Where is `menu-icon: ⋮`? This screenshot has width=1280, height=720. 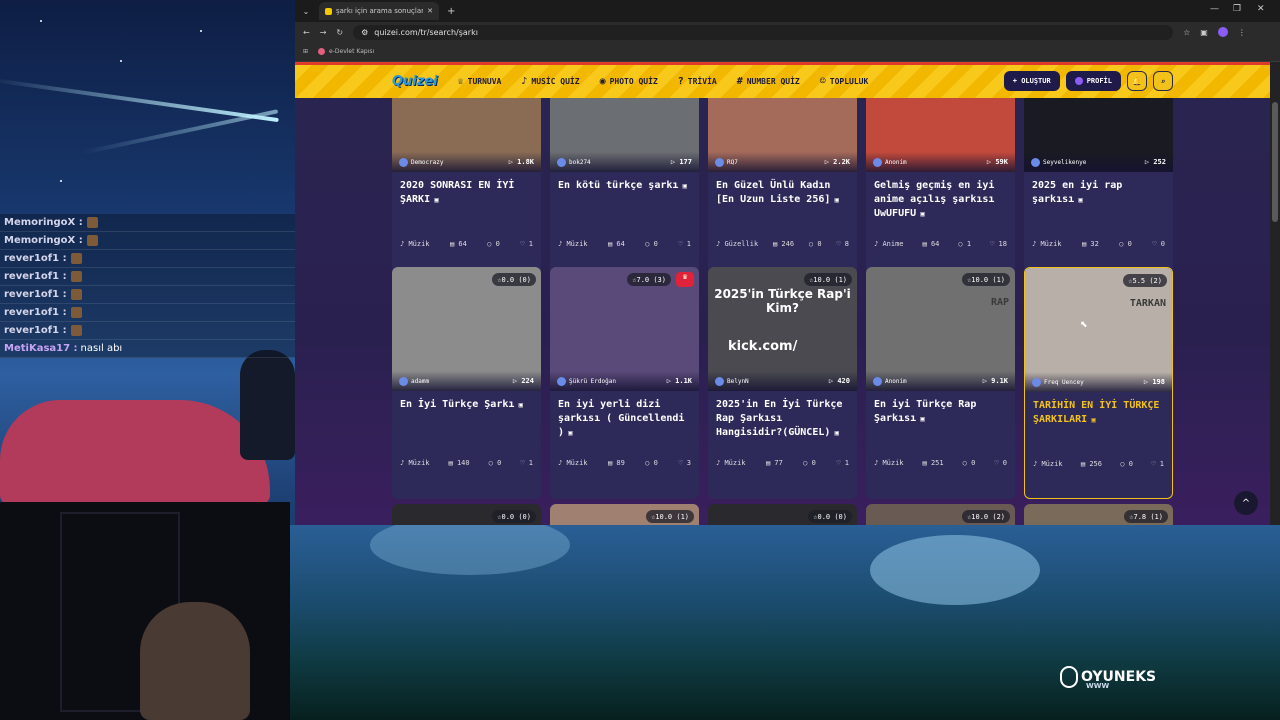
menu-icon: ⋮ is located at coordinates (1242, 32).